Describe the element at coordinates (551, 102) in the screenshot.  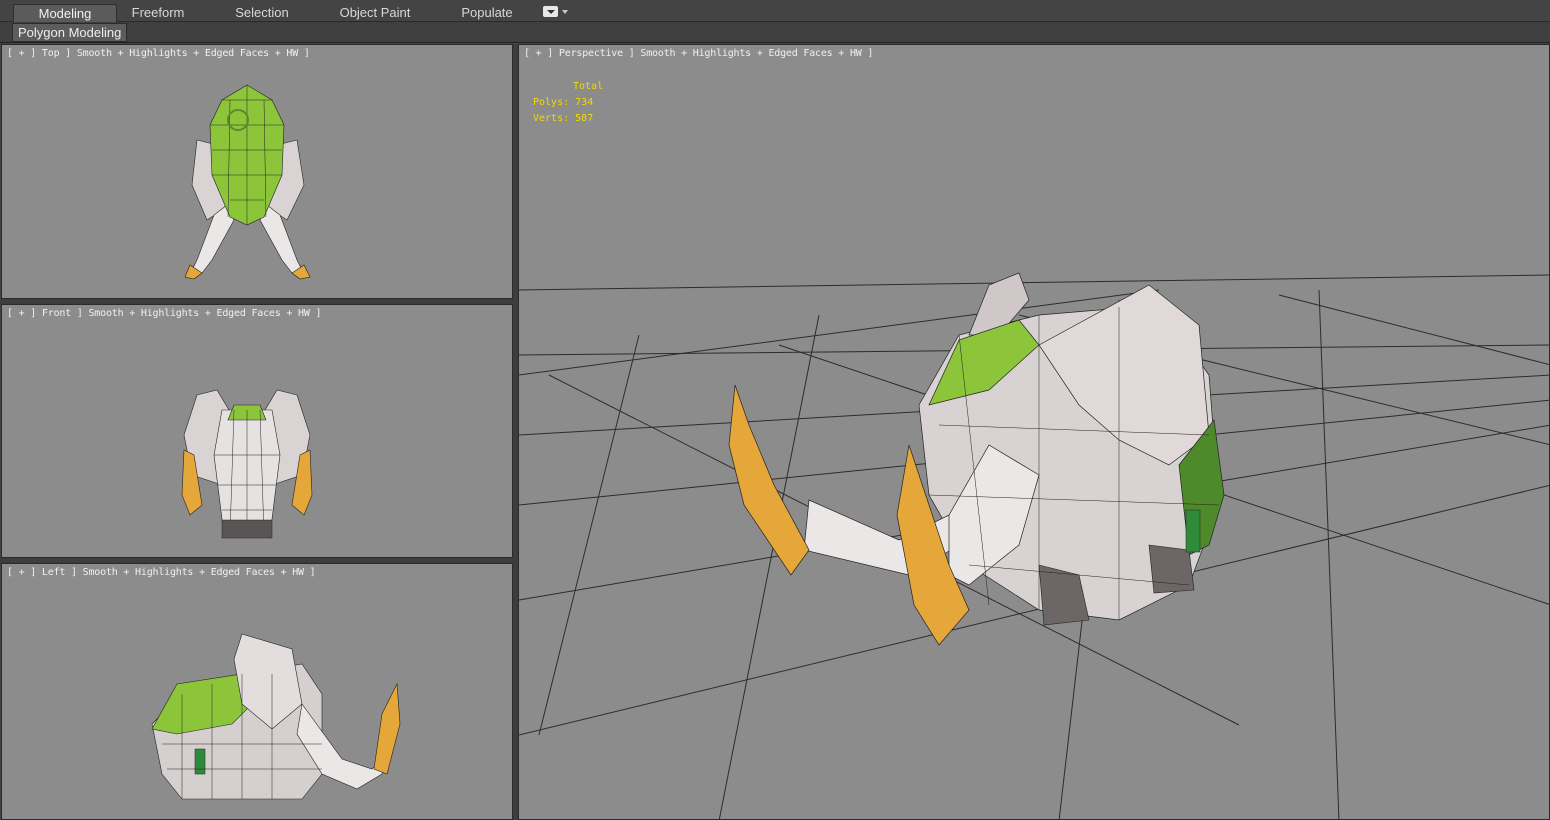
I see `stats-polys-label: Polys:` at that location.